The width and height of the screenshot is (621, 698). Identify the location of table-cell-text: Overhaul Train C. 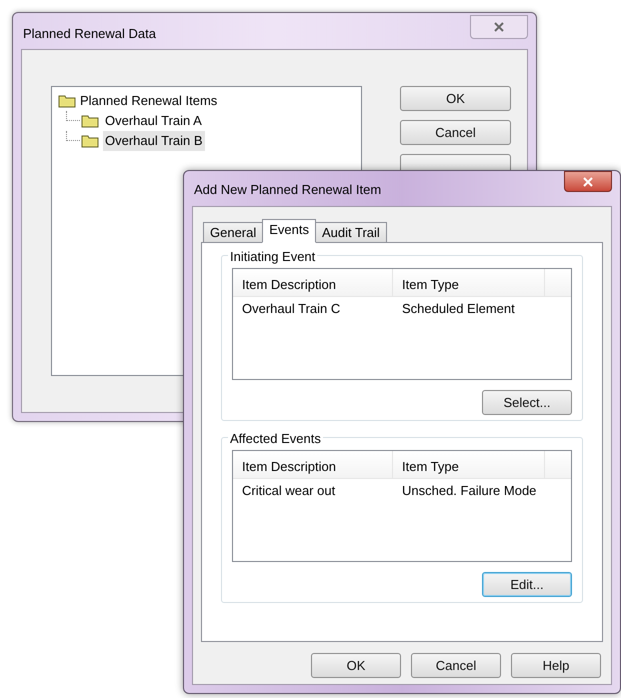
(291, 309).